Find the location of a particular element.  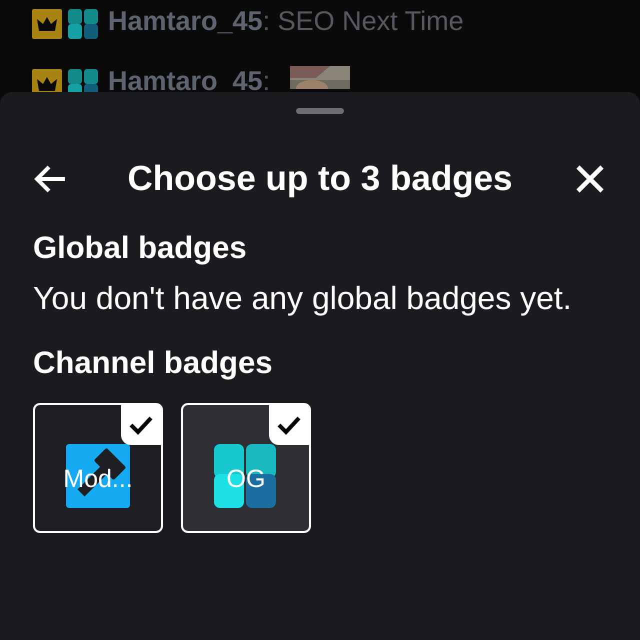

badge-card: OG is located at coordinates (246, 468).